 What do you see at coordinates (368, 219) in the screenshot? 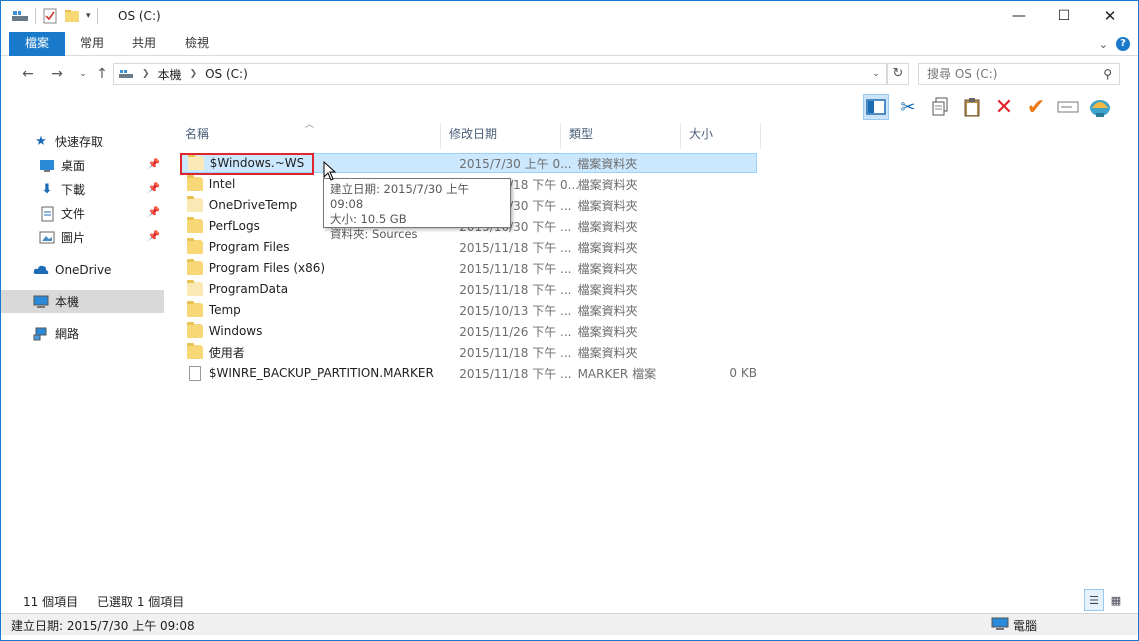
I see `tooltip-size: 大小: 10.5 GB` at bounding box center [368, 219].